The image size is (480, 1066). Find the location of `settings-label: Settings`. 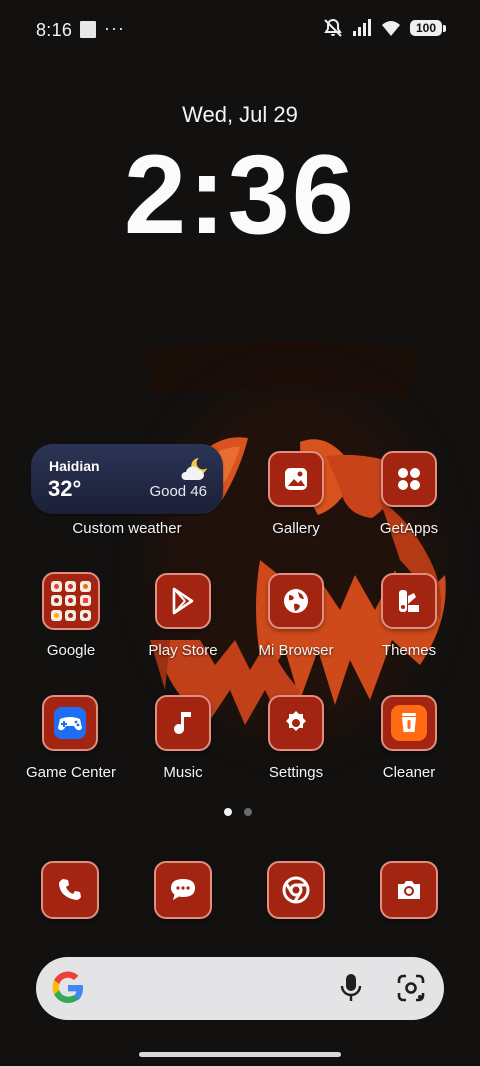

settings-label: Settings is located at coordinates (296, 772).